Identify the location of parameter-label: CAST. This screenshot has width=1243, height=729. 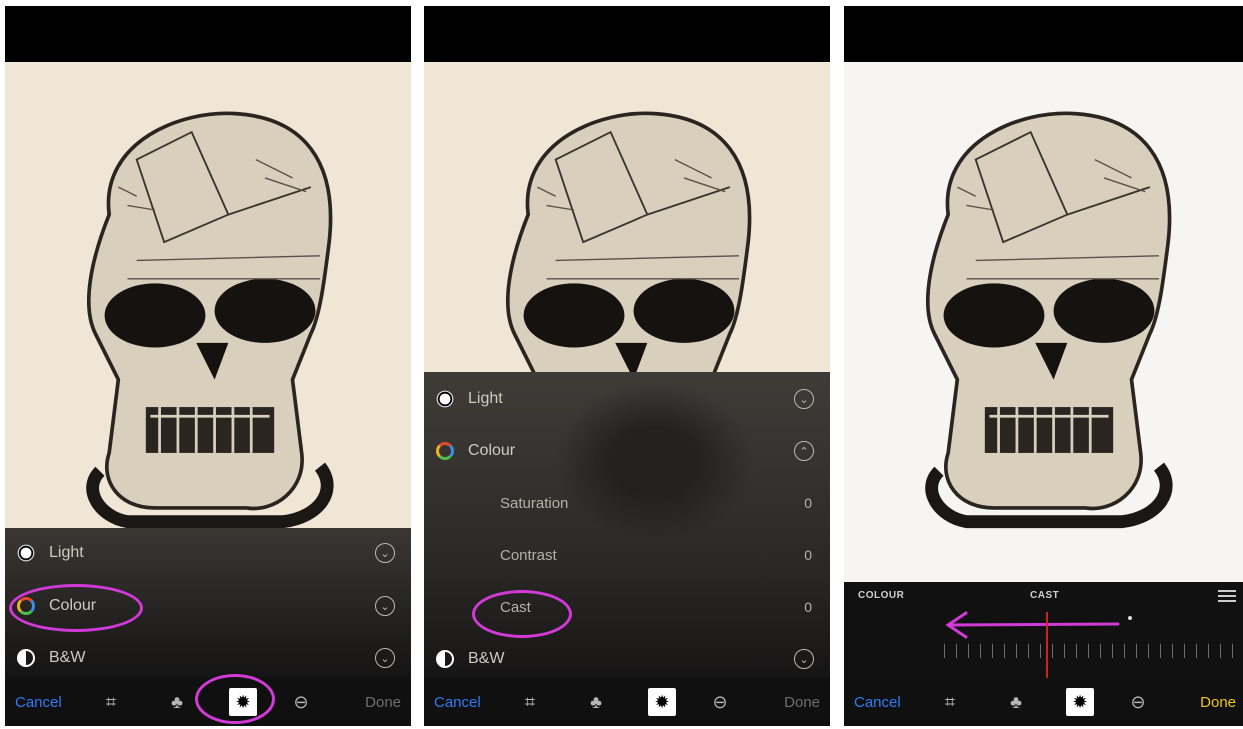
(1045, 595).